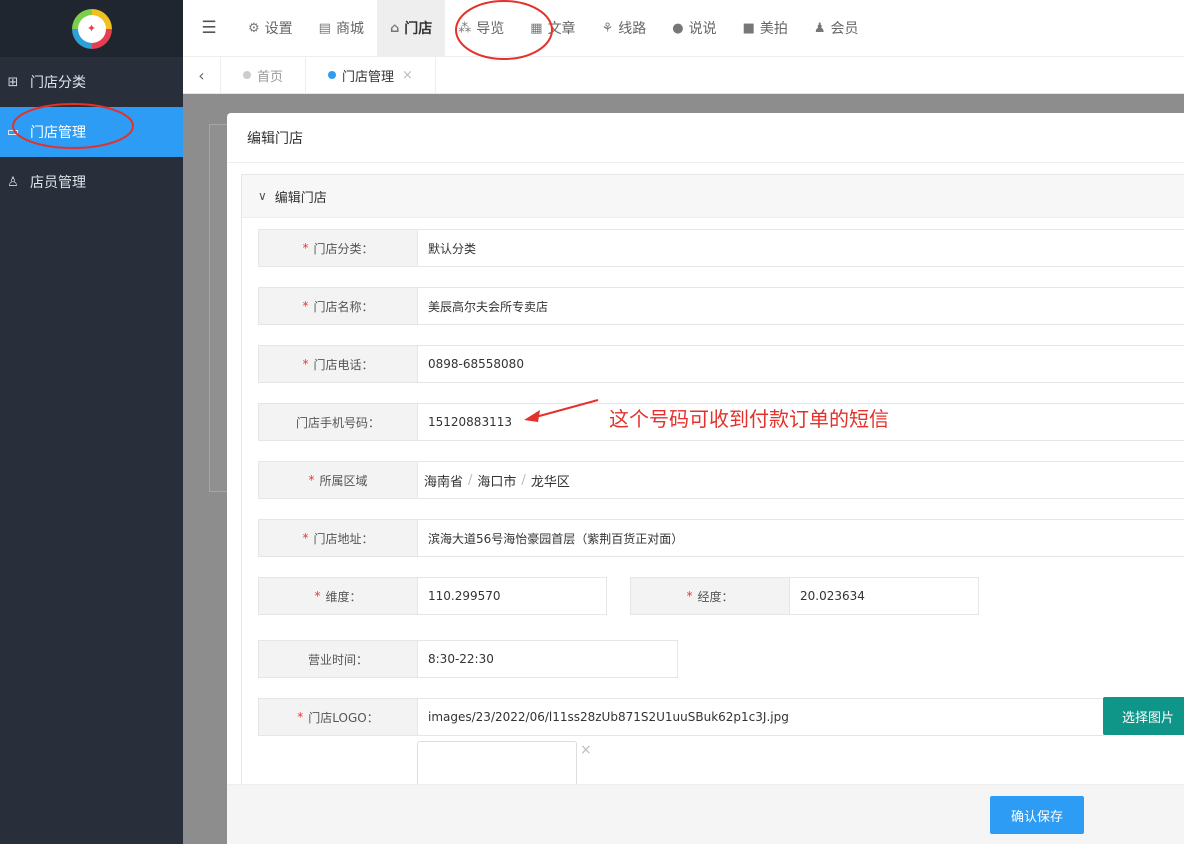 The width and height of the screenshot is (1184, 844). I want to click on nav-photos: ■ 美拍, so click(765, 28).